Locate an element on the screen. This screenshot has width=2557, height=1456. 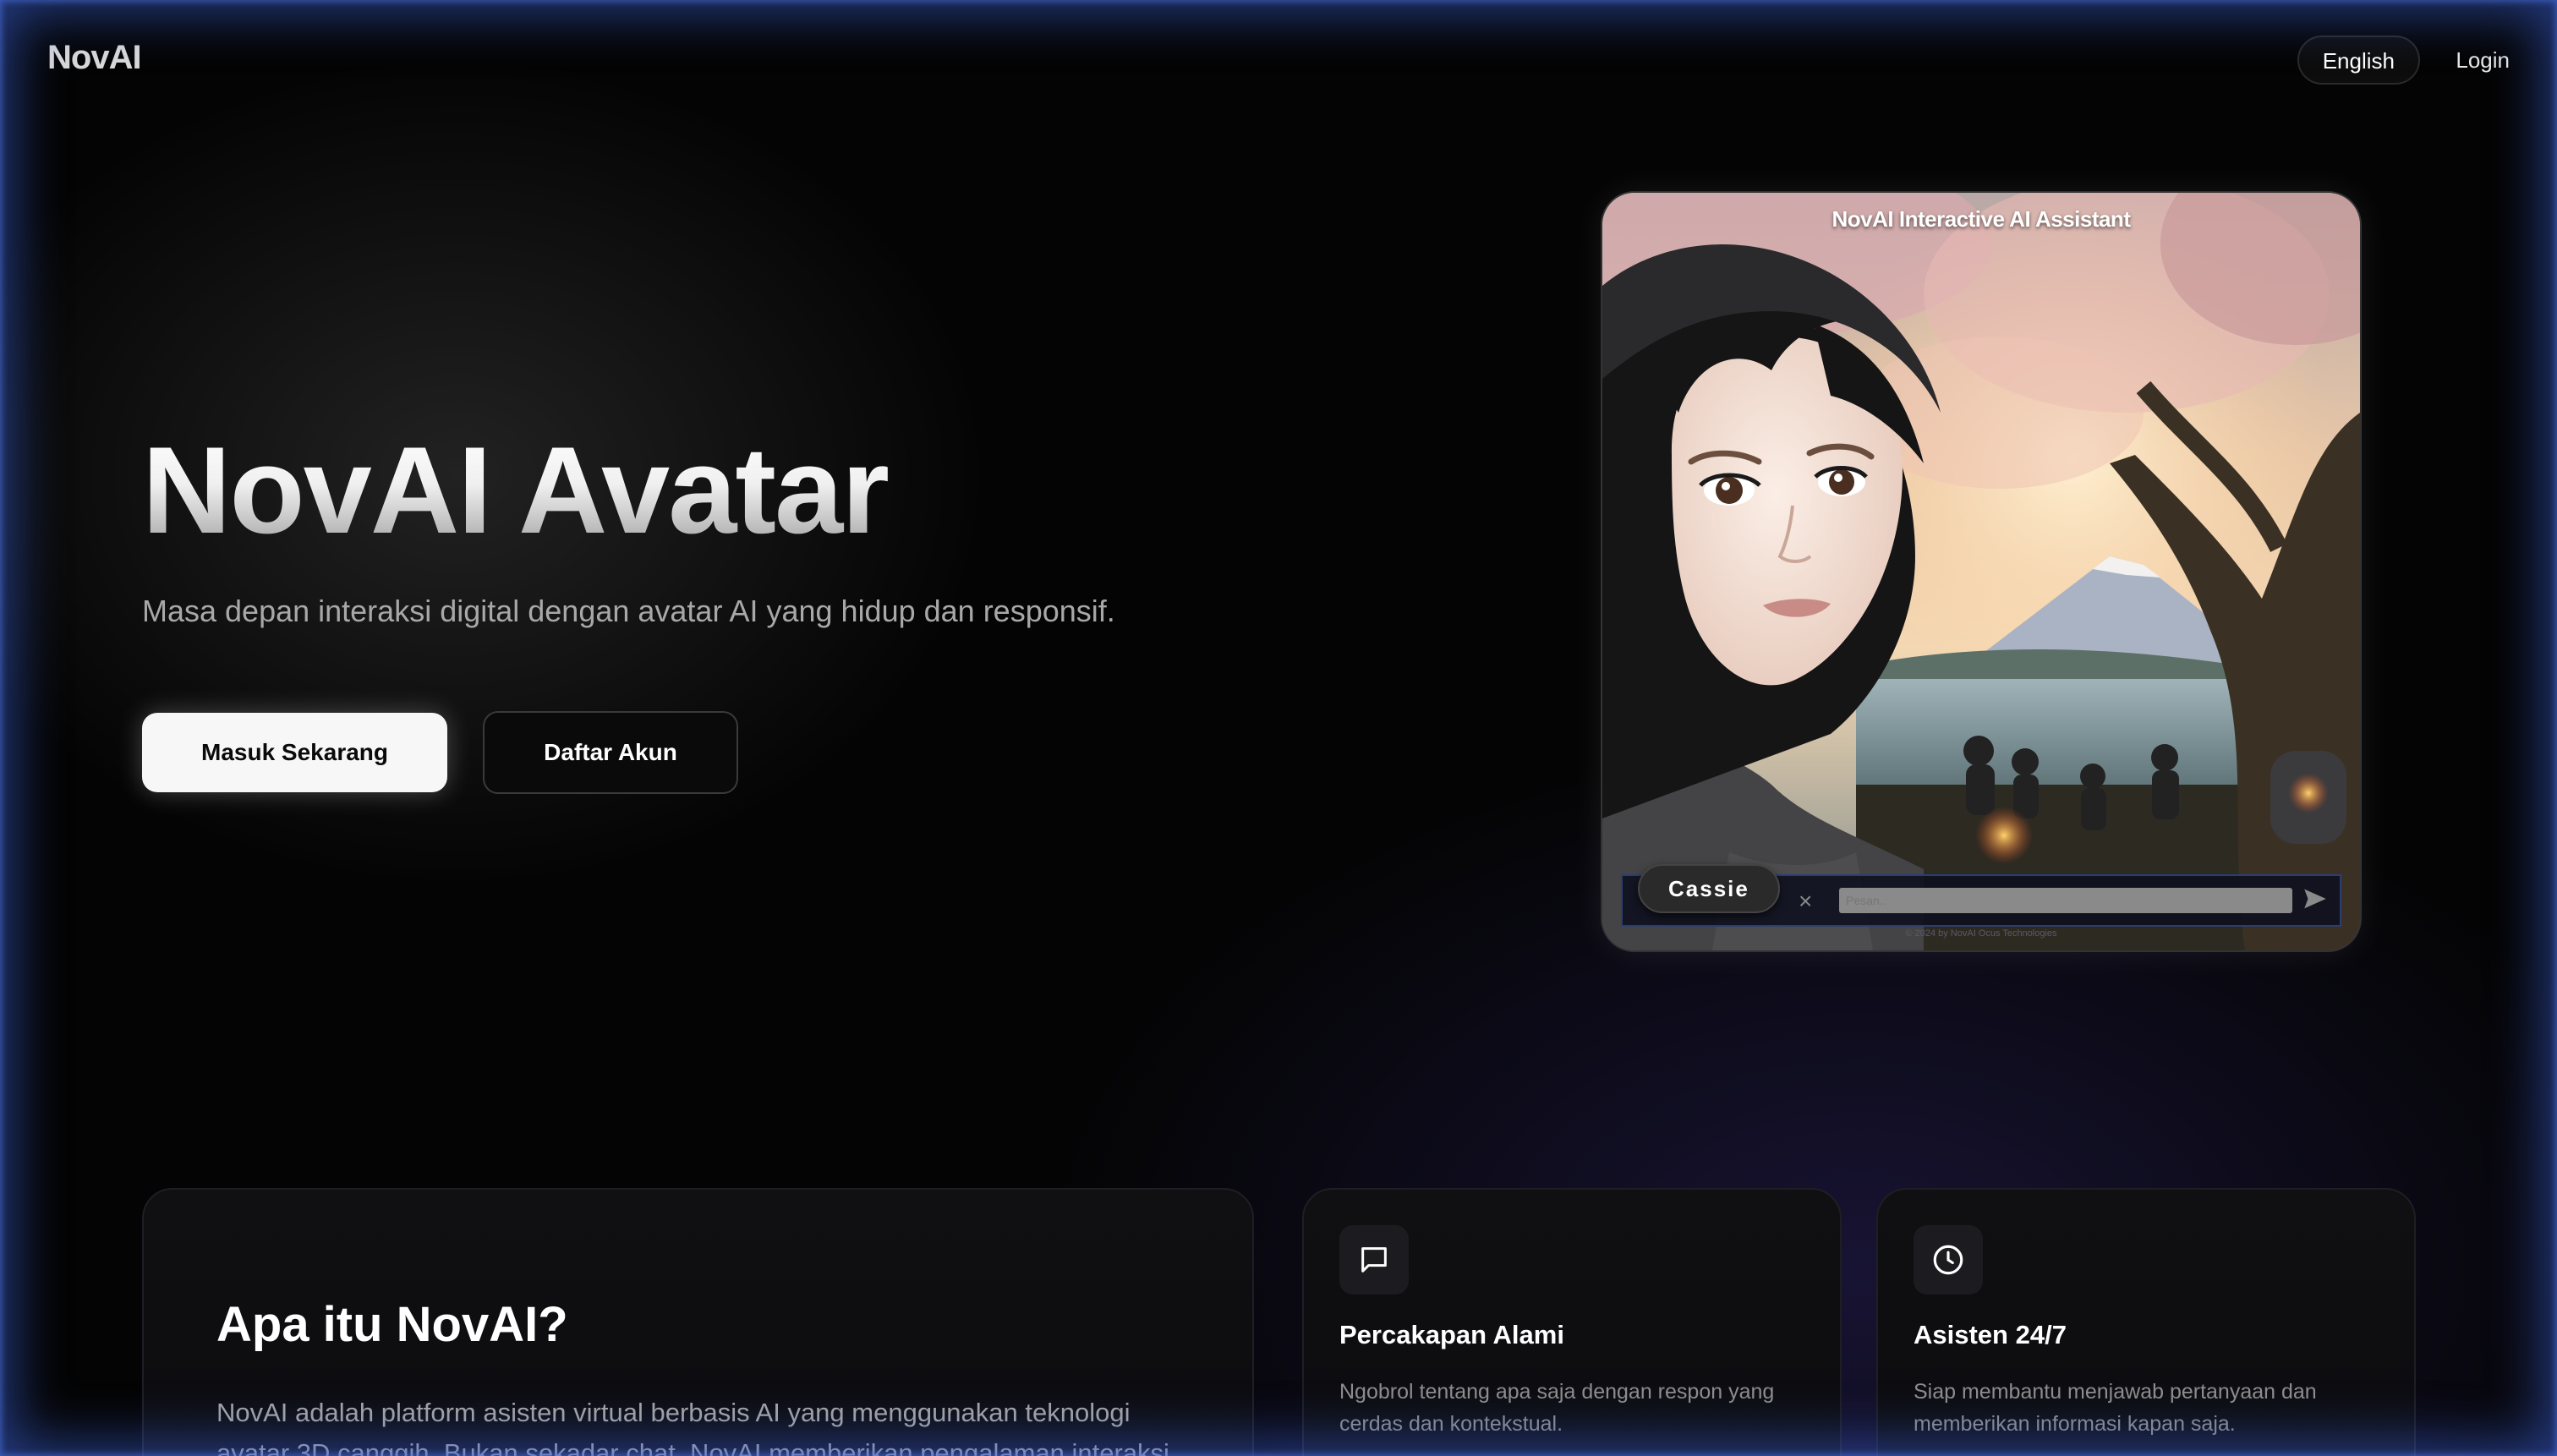
avatar-card-title: NovAI Interactive AI Assistant is located at coordinates (1981, 219).